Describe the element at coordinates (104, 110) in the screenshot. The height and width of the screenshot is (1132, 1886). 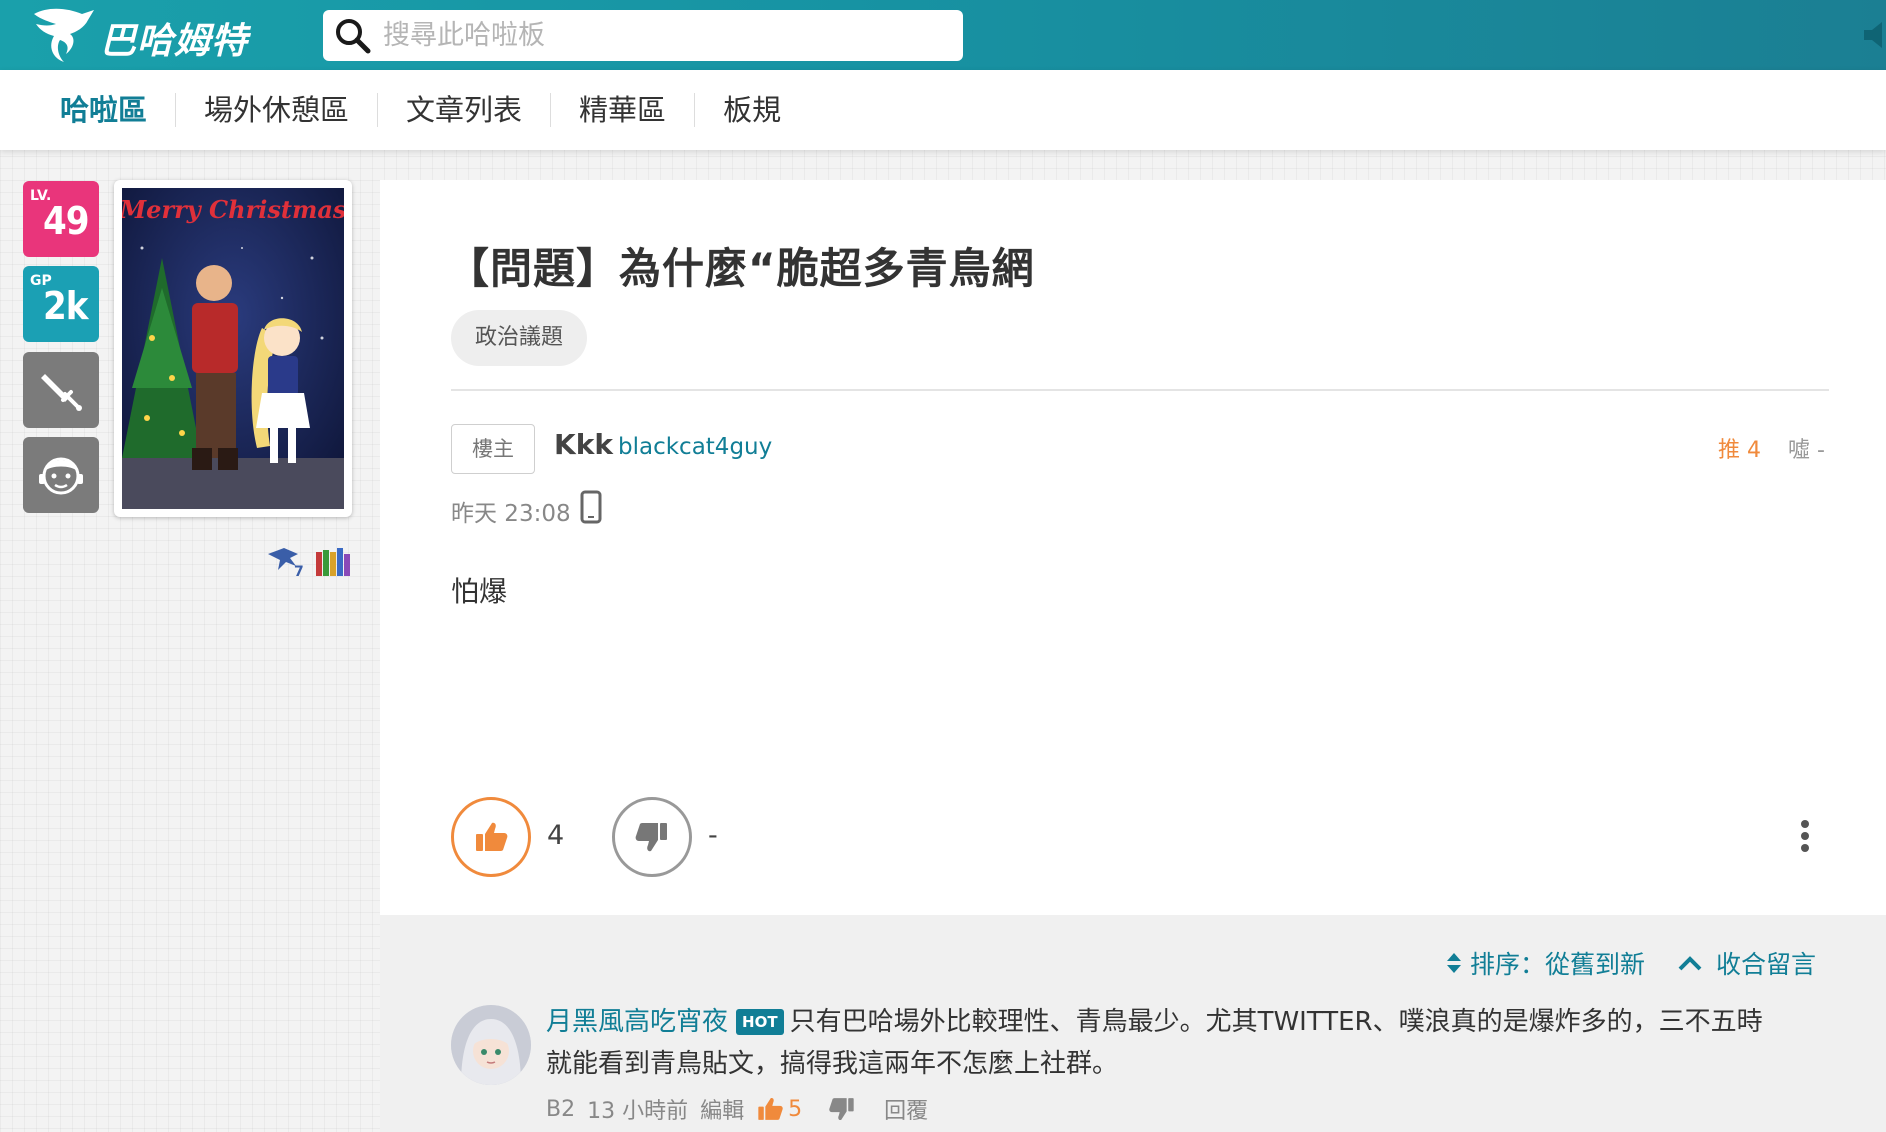
I see `nav-tab-chat-area: 哈啦區` at that location.